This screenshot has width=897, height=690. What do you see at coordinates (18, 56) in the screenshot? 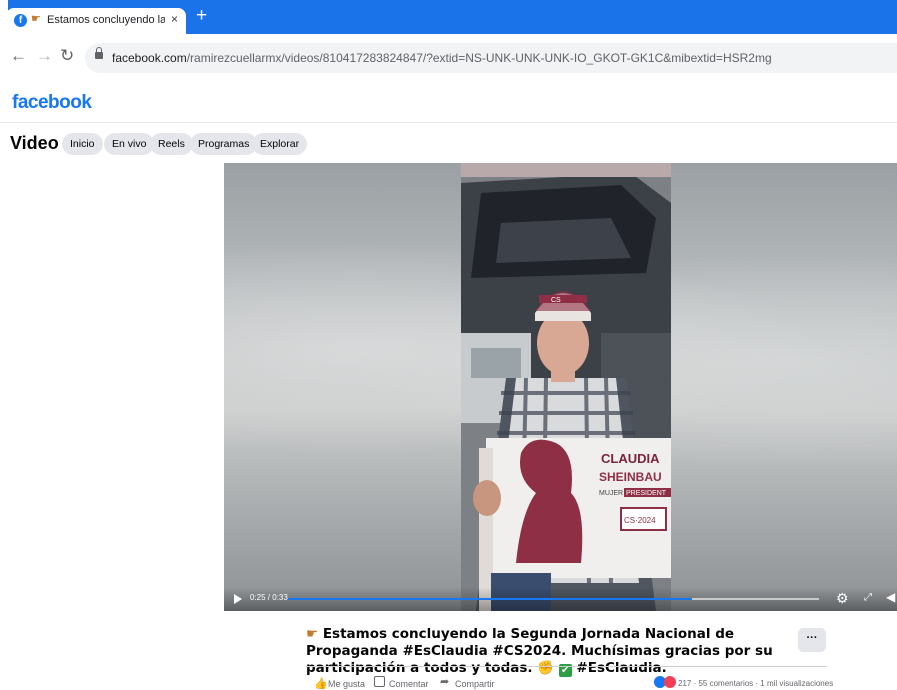
I see `back-arrow-icon: ←` at bounding box center [18, 56].